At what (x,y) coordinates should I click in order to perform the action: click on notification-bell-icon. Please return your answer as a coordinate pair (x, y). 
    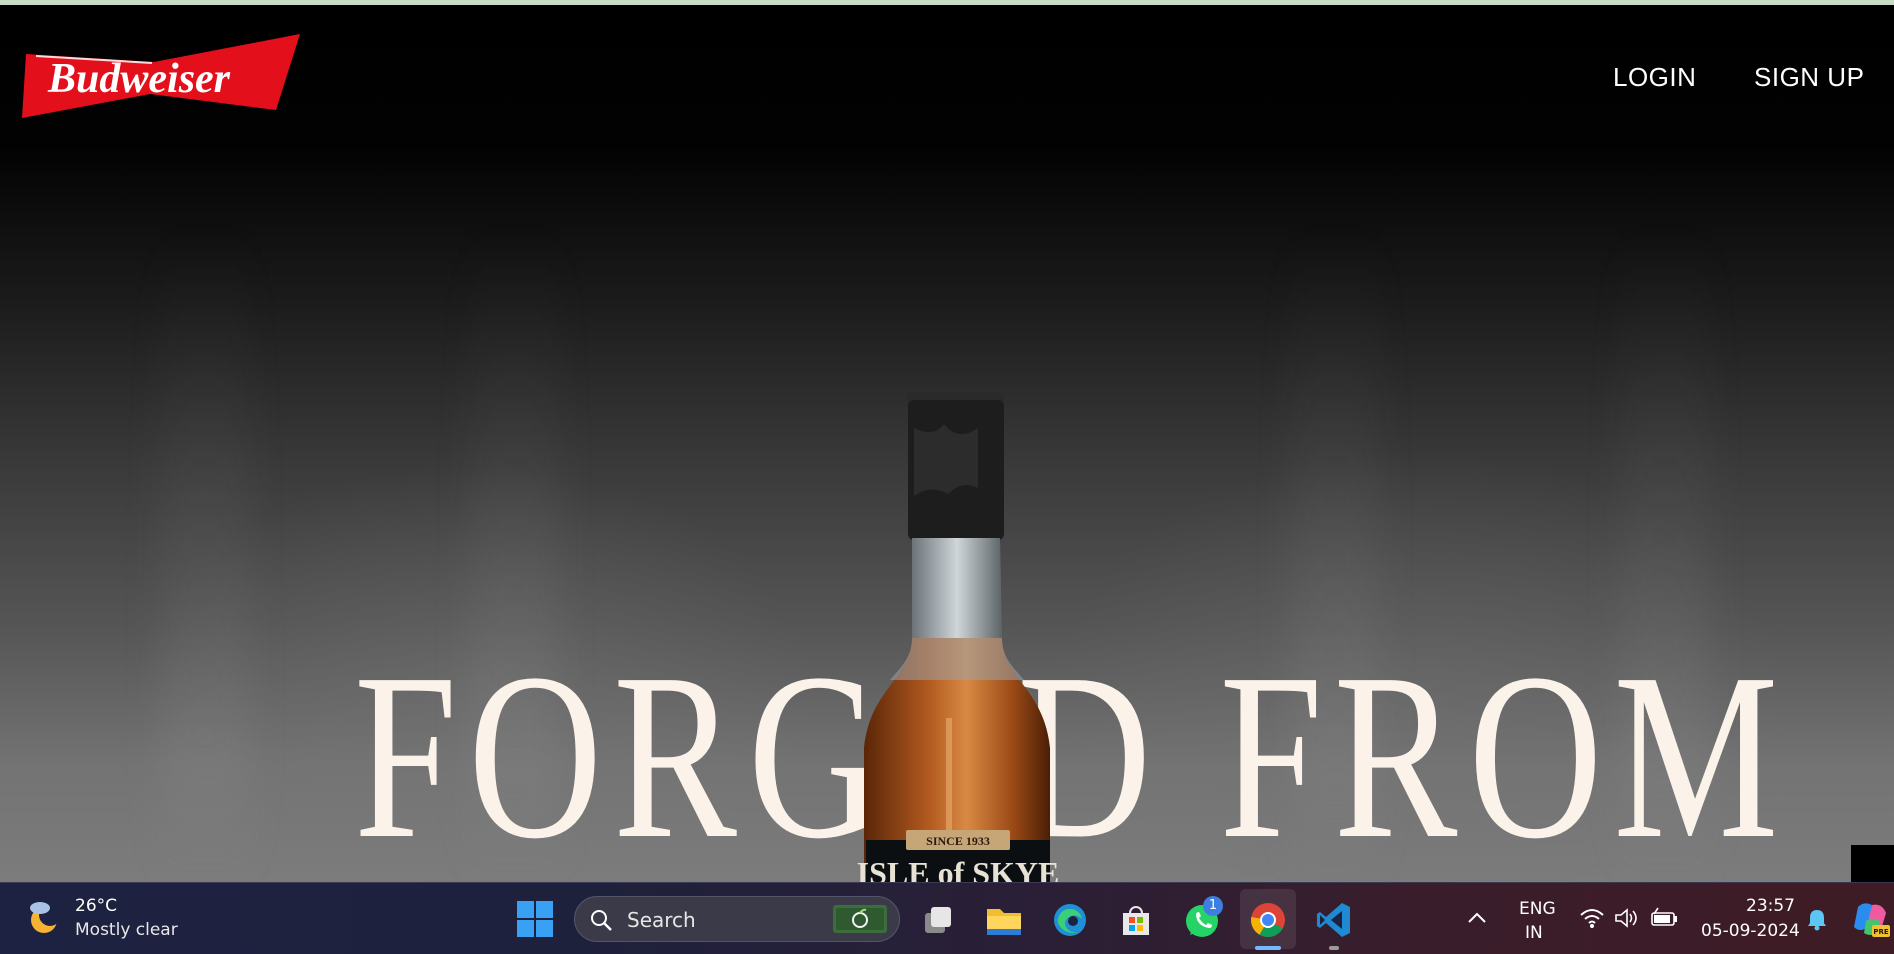
    Looking at the image, I should click on (1817, 919).